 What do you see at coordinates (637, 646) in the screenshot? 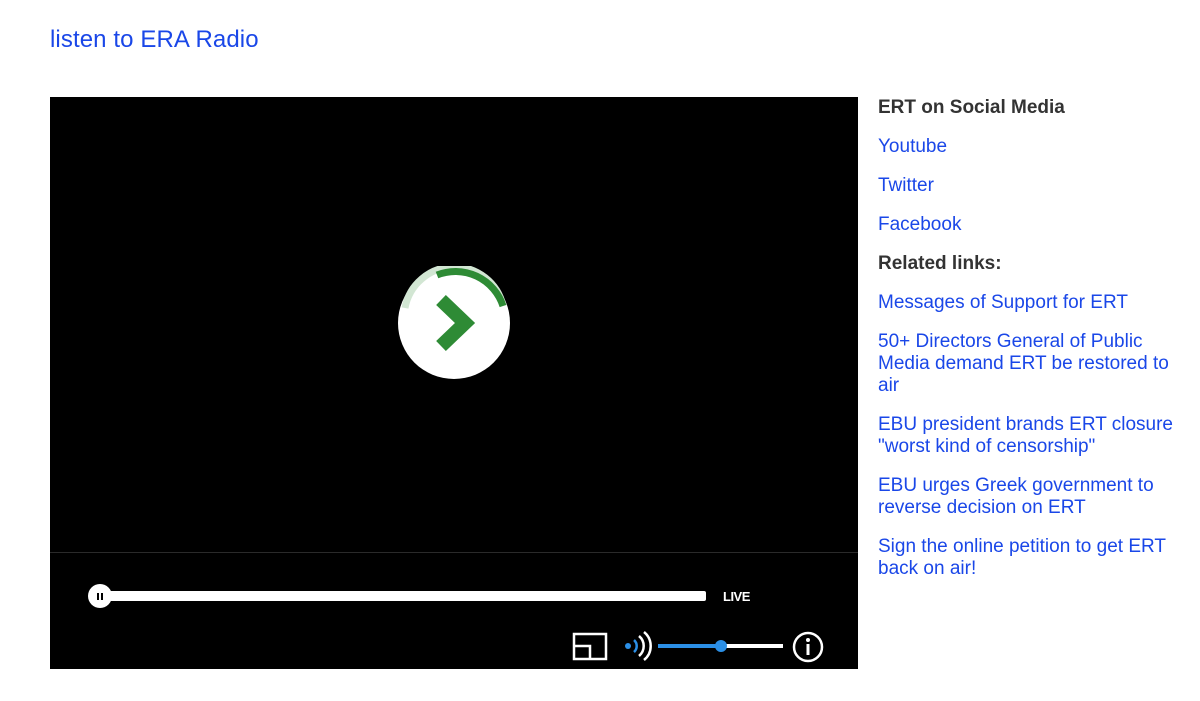
I see `volume-icon` at bounding box center [637, 646].